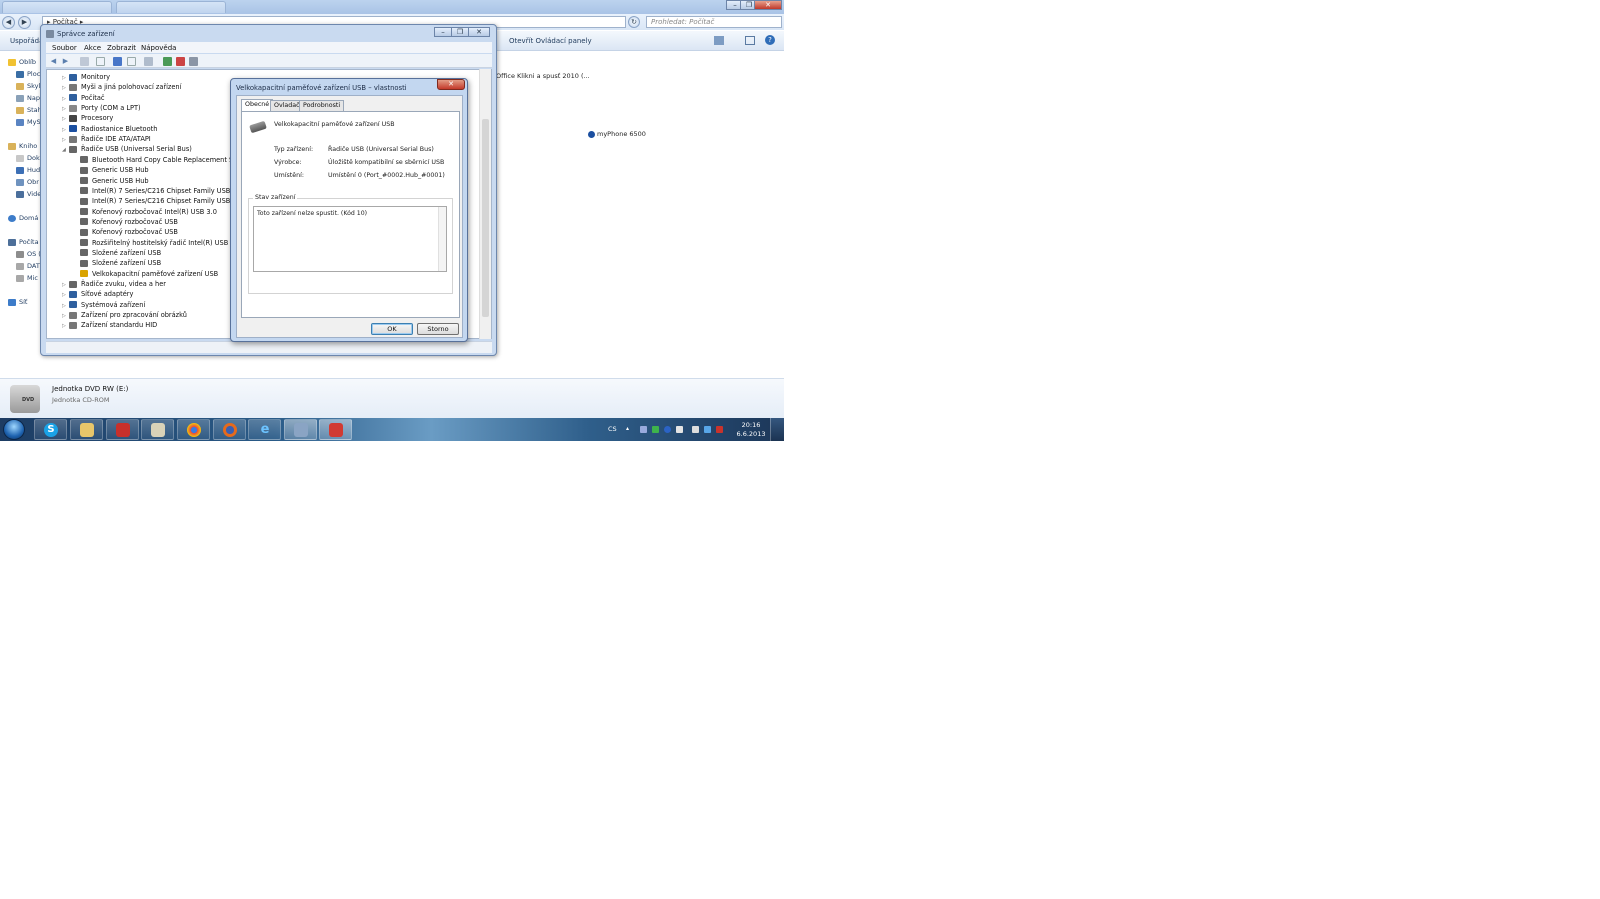 The image size is (1600, 899). I want to click on start-button, so click(14, 429).